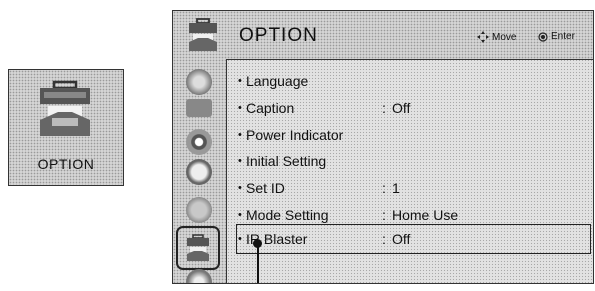 This screenshot has width=595, height=291. What do you see at coordinates (483, 37) in the screenshot?
I see `move-arrows-icon` at bounding box center [483, 37].